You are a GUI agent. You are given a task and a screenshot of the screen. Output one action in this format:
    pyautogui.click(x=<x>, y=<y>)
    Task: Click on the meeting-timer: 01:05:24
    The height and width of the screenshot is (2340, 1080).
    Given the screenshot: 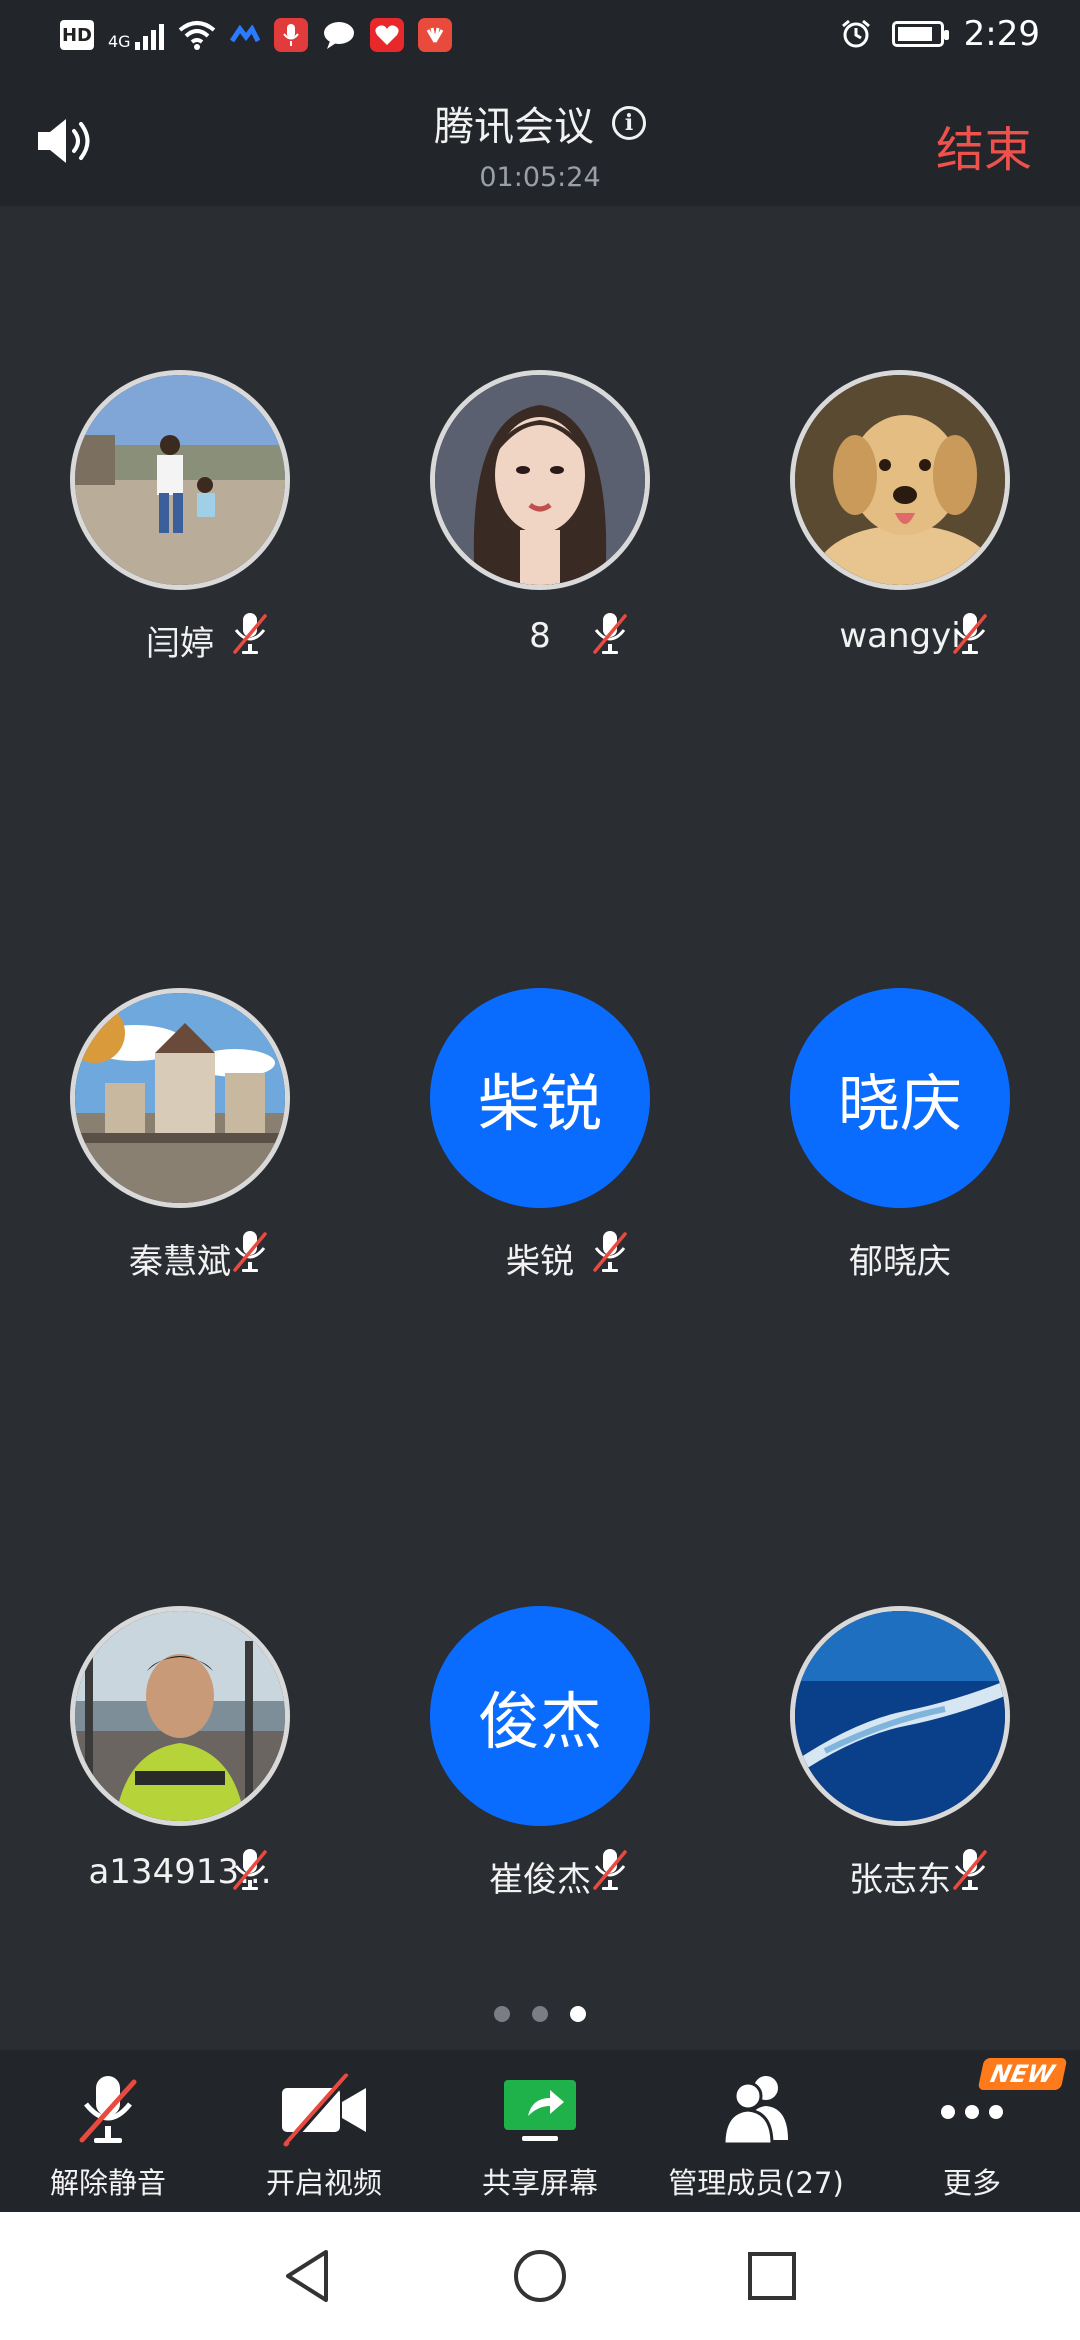 What is the action you would take?
    pyautogui.click(x=540, y=177)
    